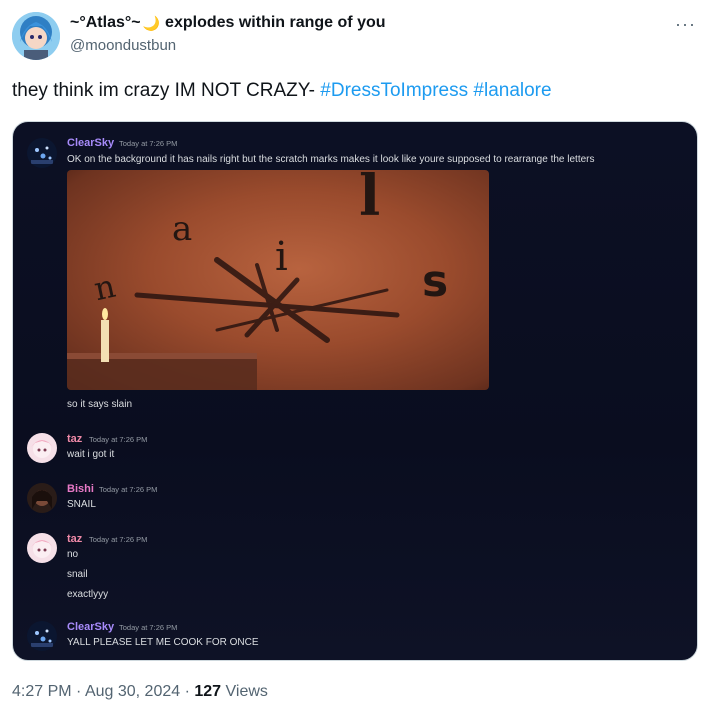 This screenshot has width=710, height=710. Describe the element at coordinates (42, 498) in the screenshot. I see `bishi-avatar` at that location.